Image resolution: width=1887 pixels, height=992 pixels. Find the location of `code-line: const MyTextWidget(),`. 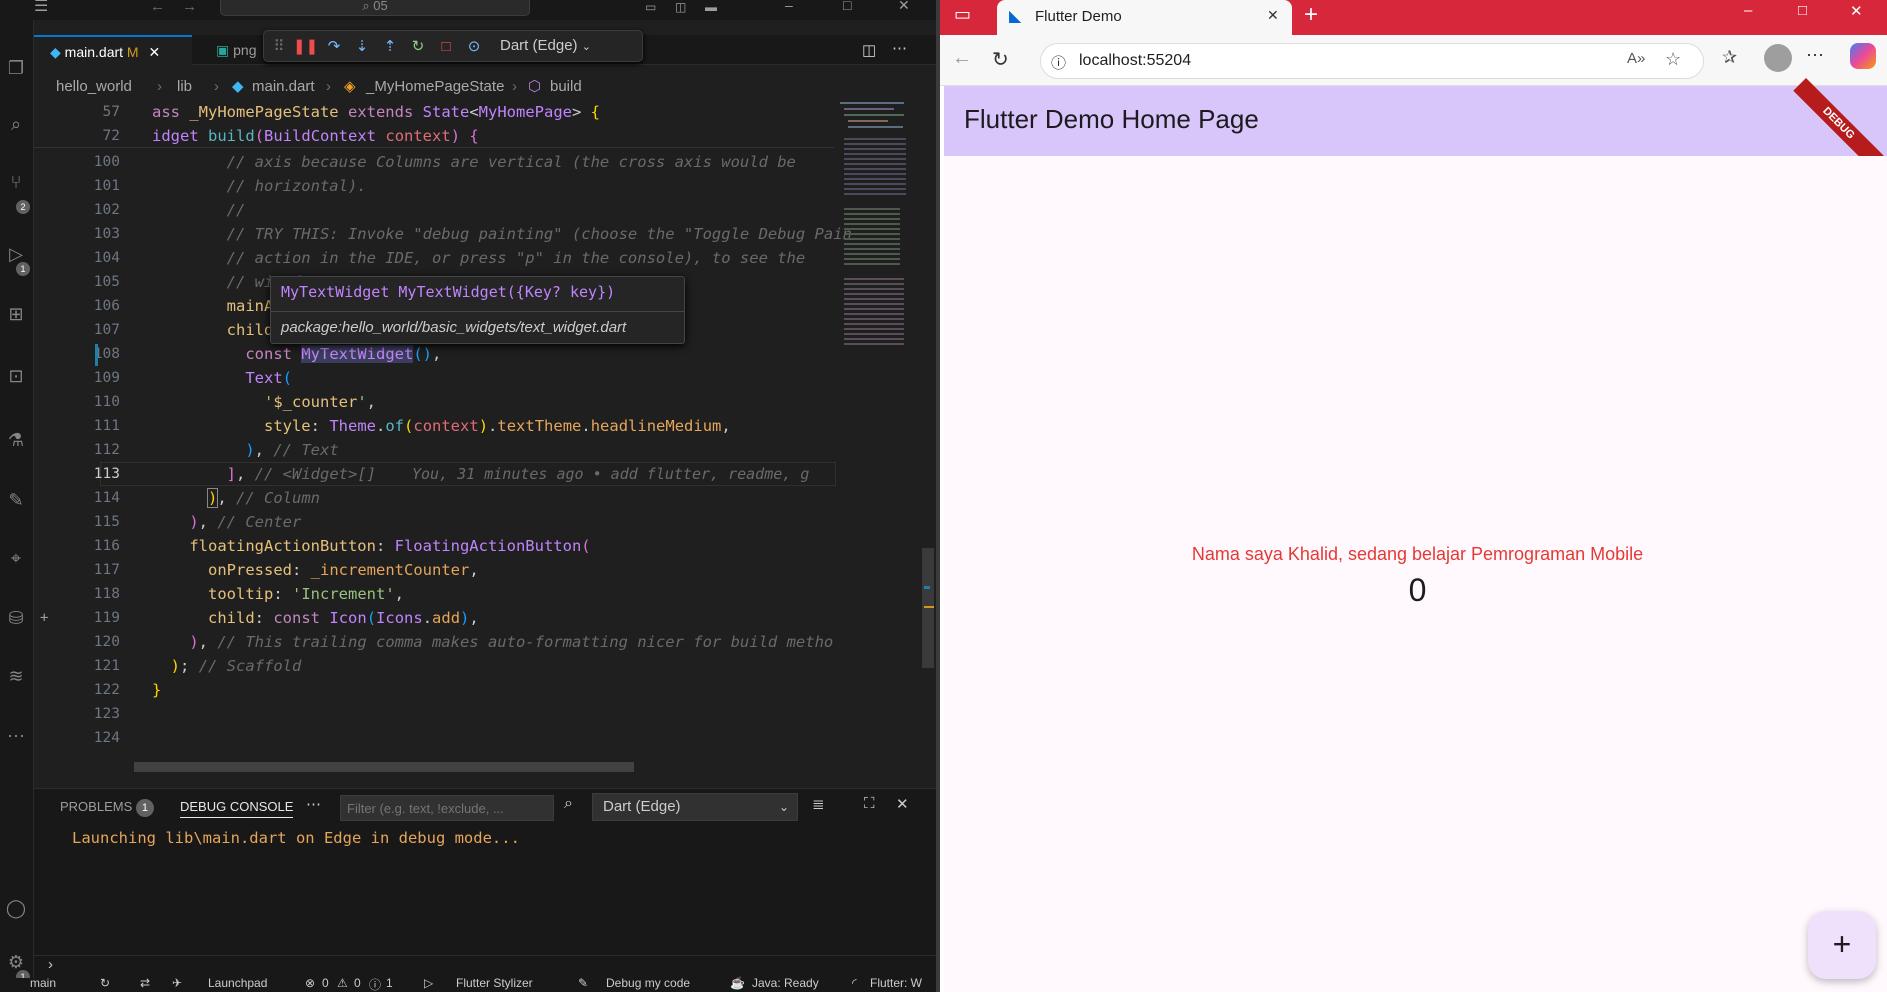

code-line: const MyTextWidget(), is located at coordinates (296, 354).